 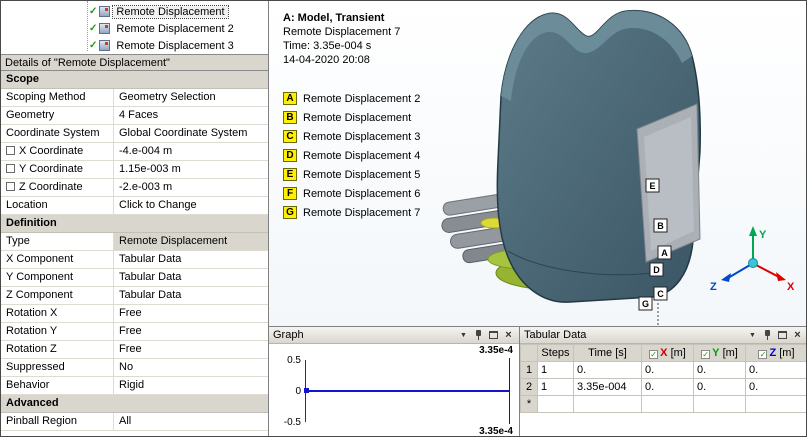 I want to click on legend-key-box: B, so click(x=290, y=117).